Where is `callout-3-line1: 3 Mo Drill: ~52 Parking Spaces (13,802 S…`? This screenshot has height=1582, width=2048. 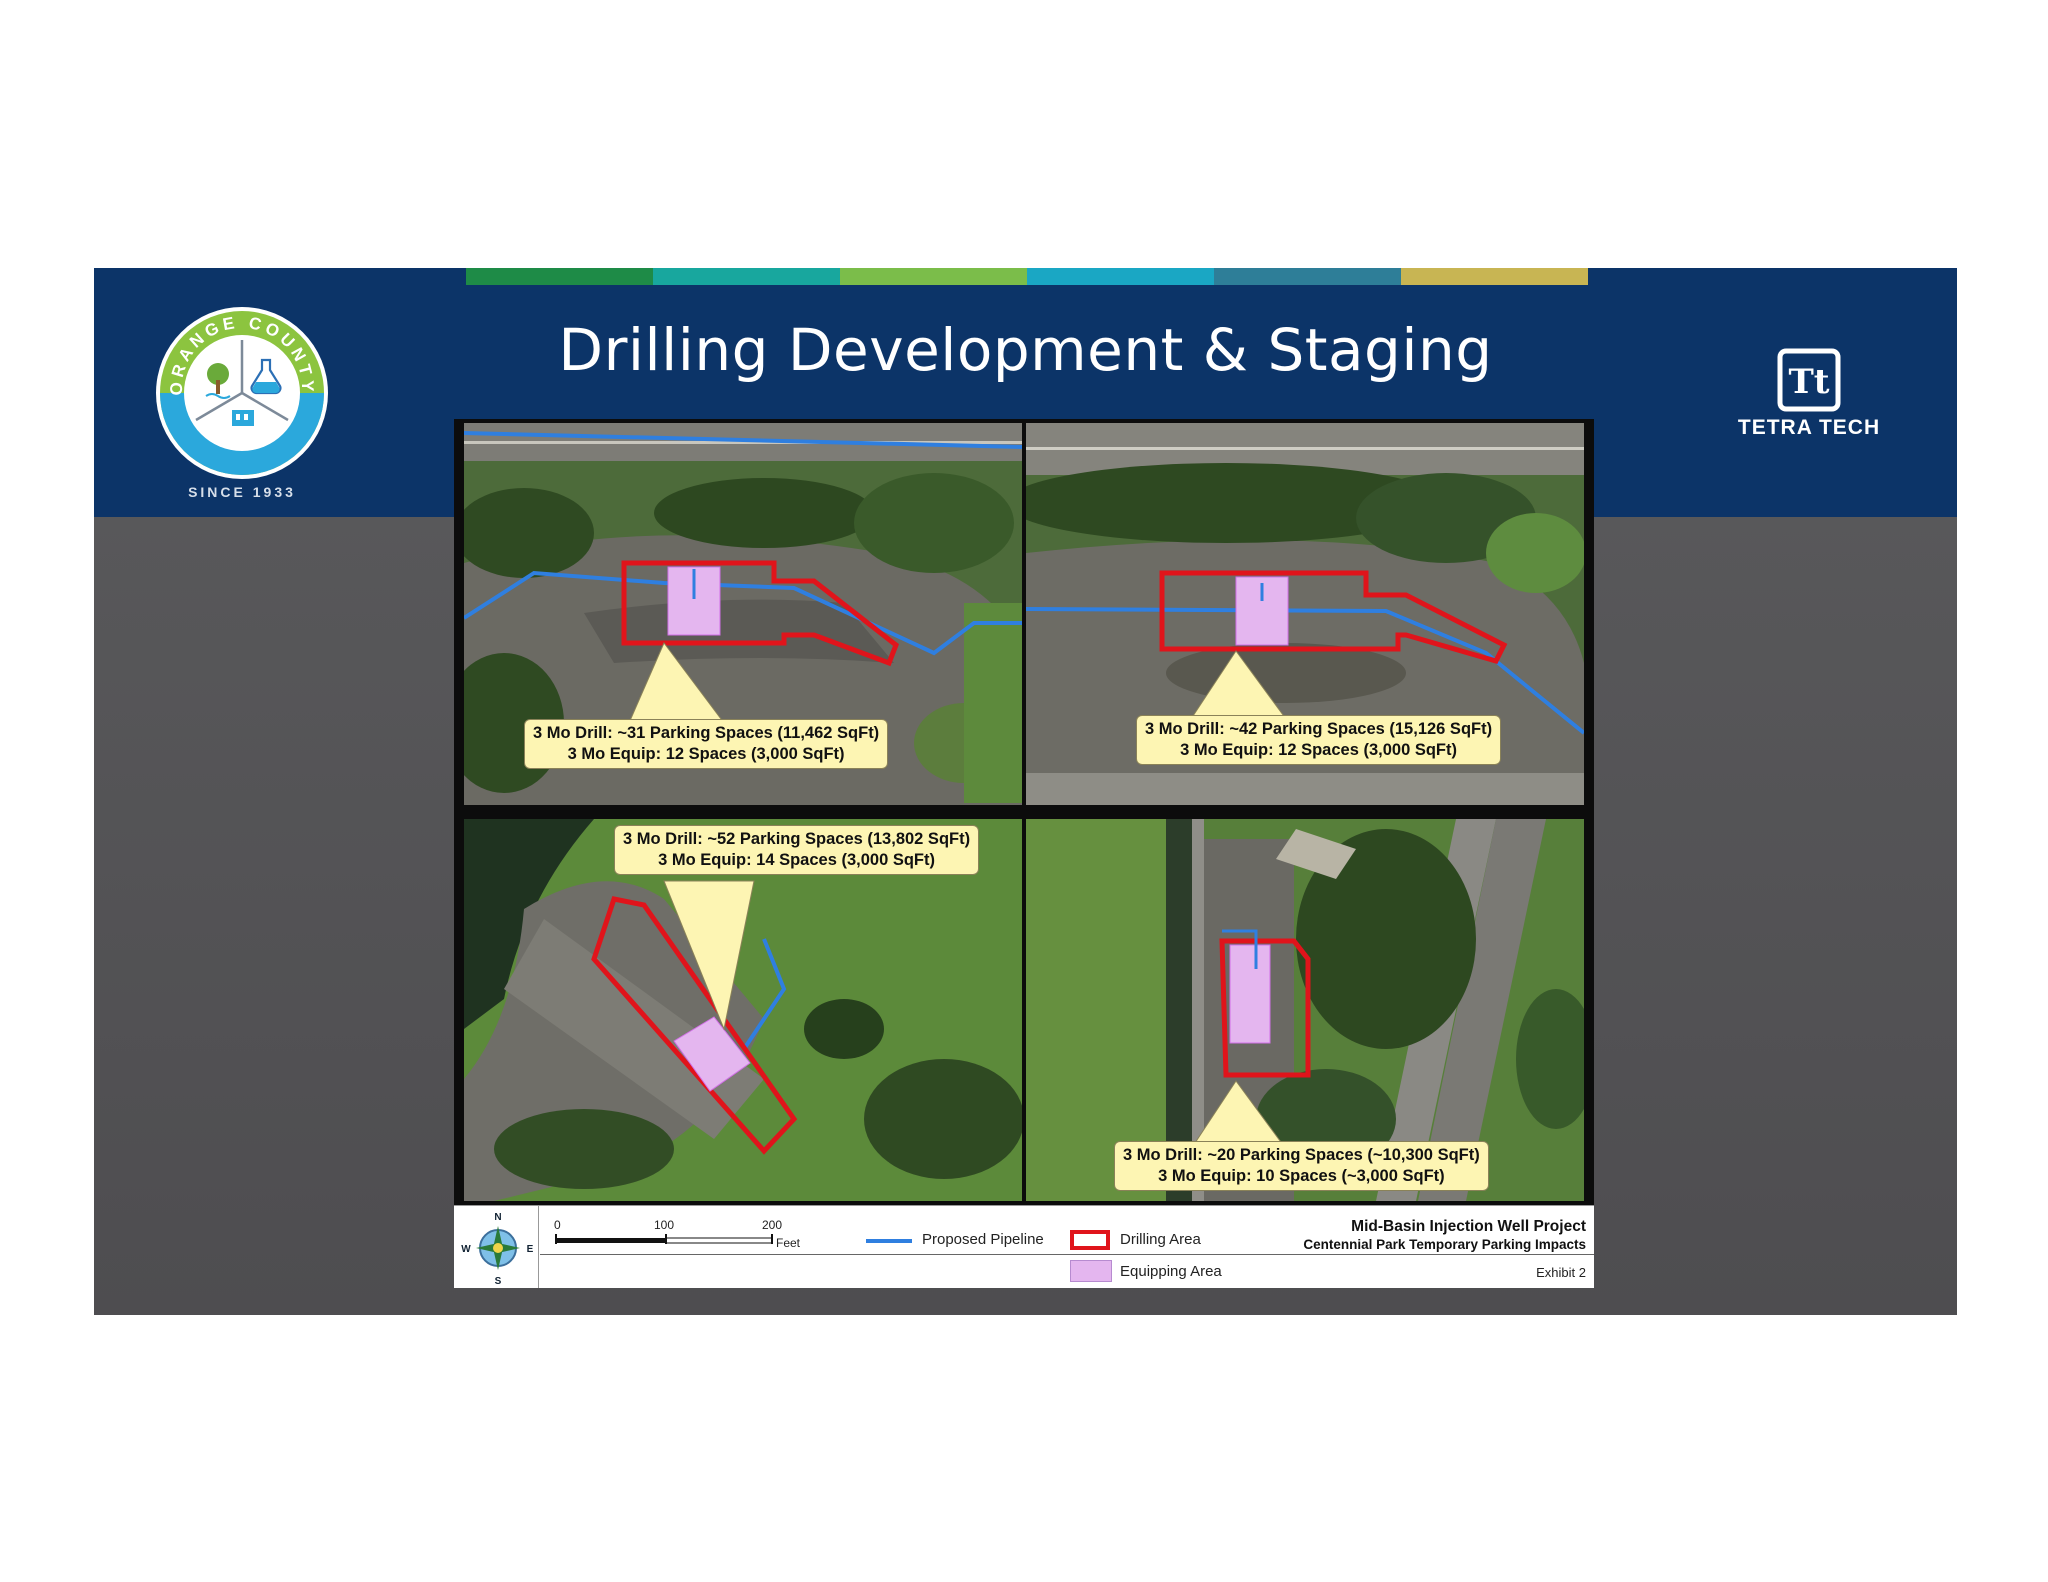
callout-3-line1: 3 Mo Drill: ~52 Parking Spaces (13,802 S… is located at coordinates (797, 839).